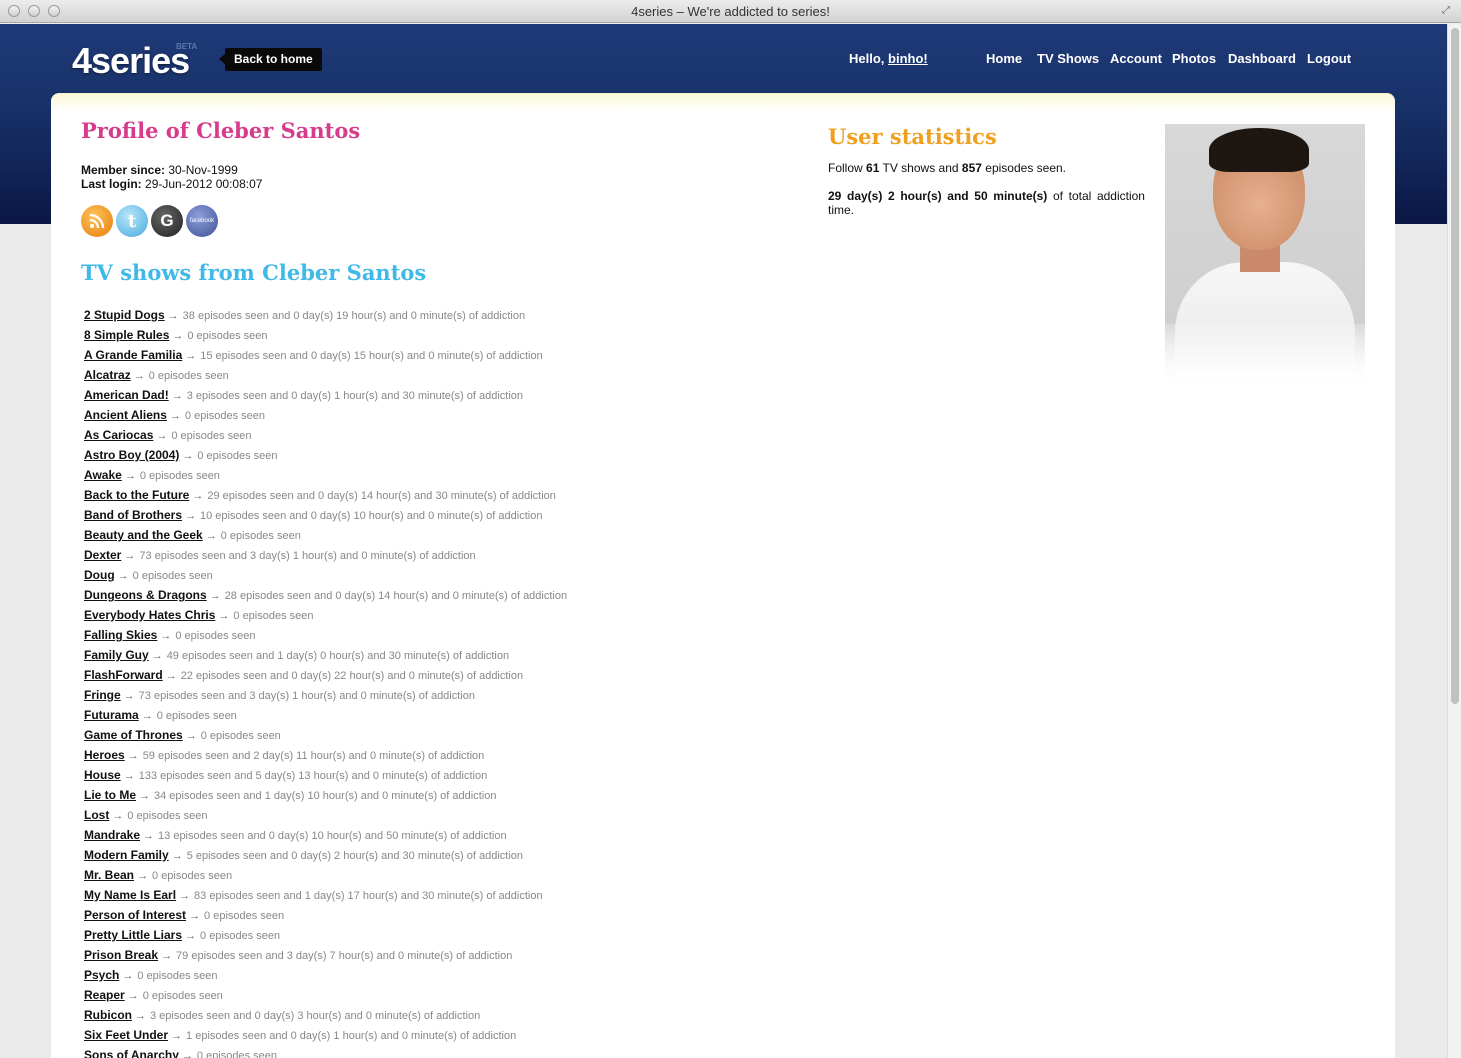 This screenshot has width=1461, height=1058. I want to click on google-icon: G, so click(167, 221).